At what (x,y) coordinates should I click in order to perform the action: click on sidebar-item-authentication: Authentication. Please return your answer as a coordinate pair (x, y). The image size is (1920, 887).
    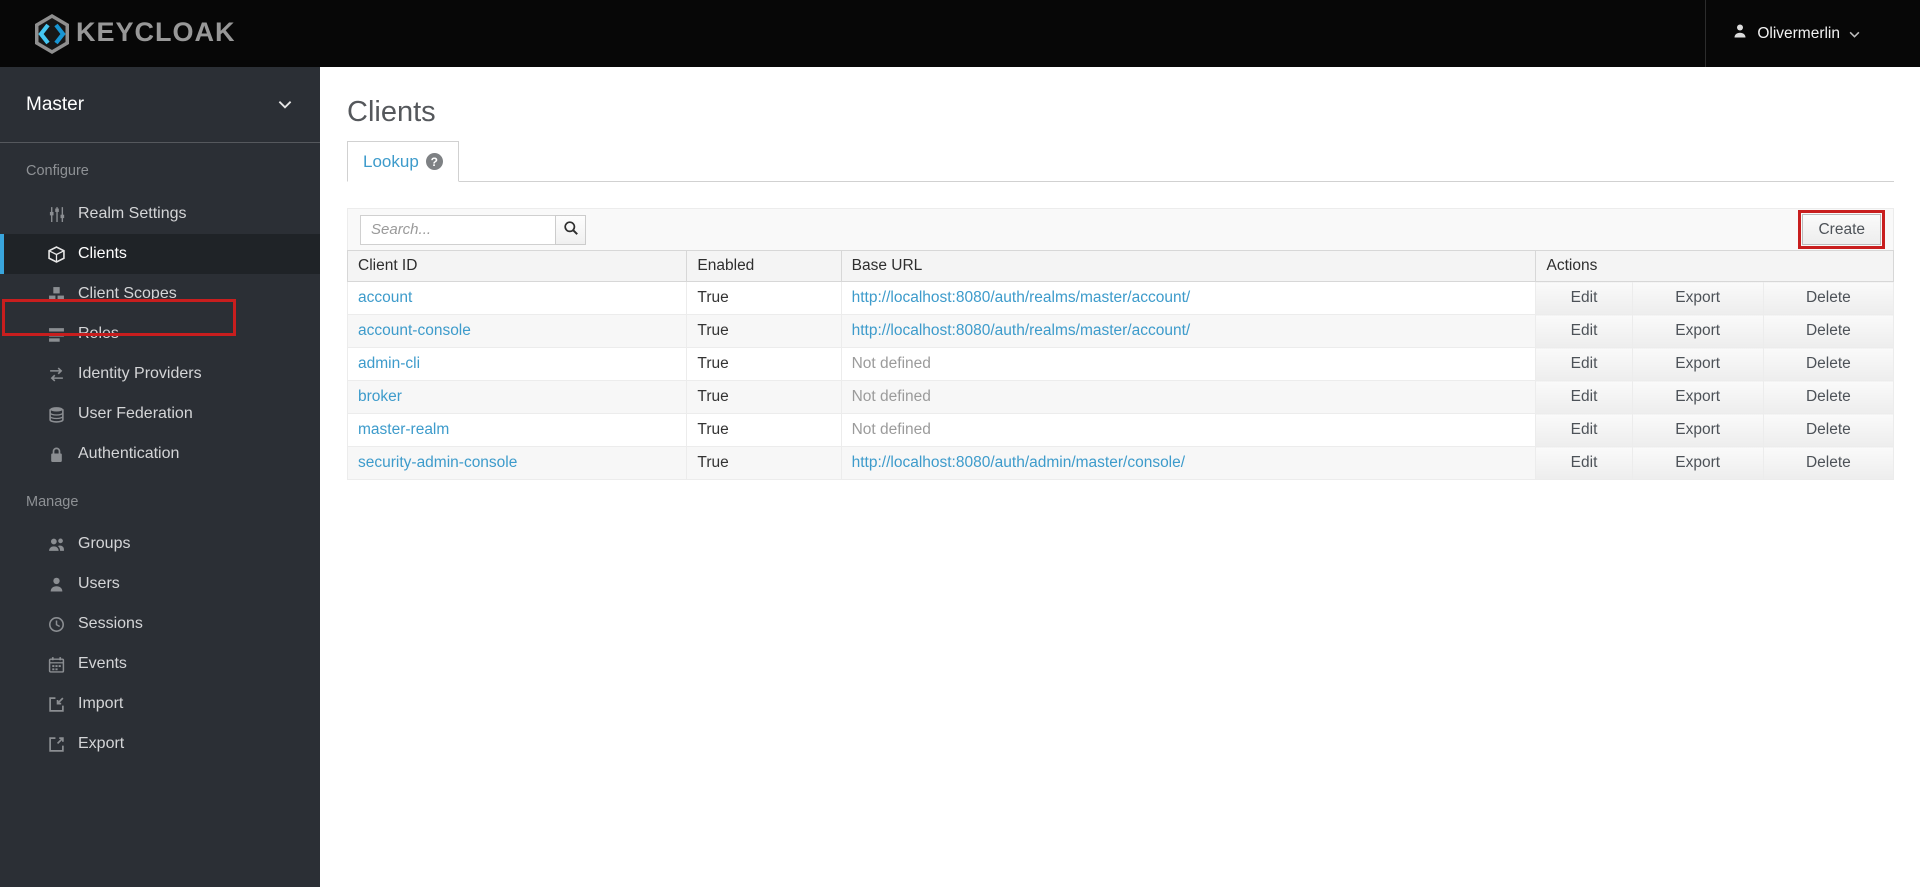
    Looking at the image, I should click on (160, 454).